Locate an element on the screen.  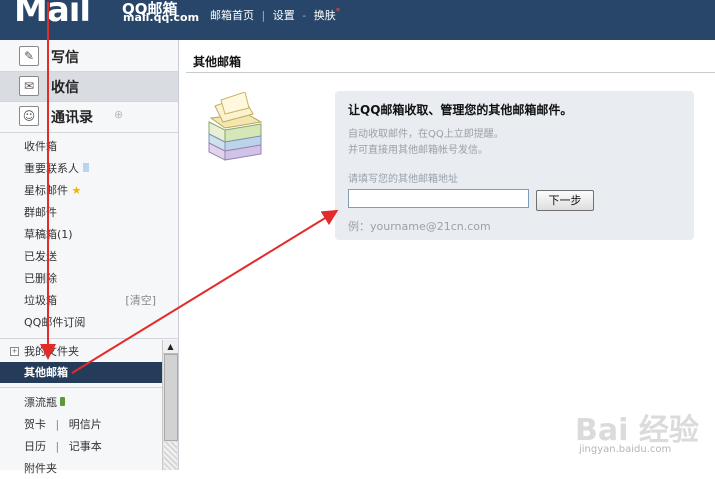
my-folders-label: 我的文件夹 is located at coordinates (51, 351).